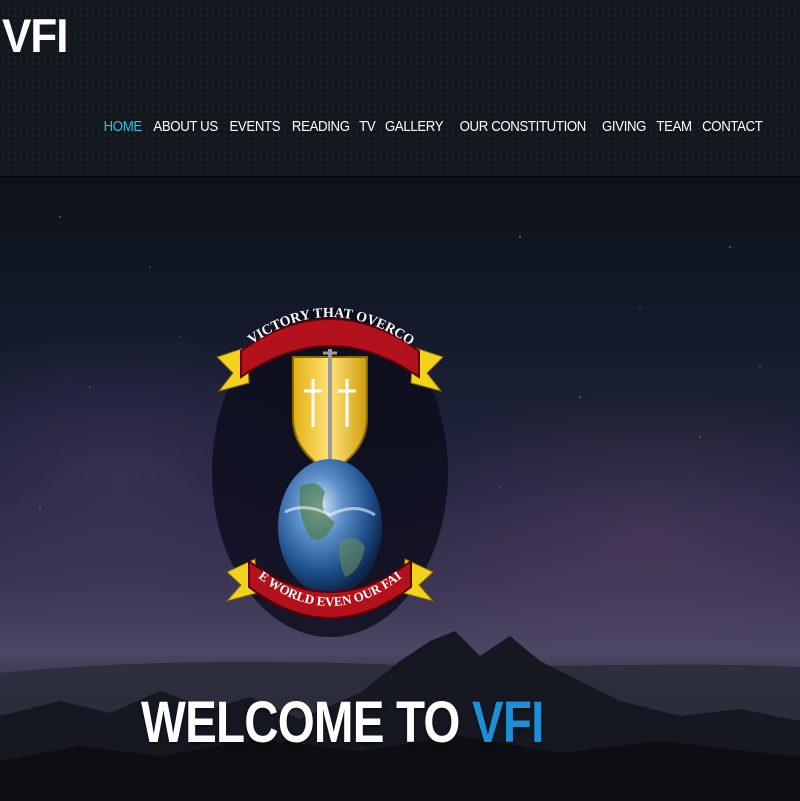 This screenshot has width=800, height=801. Describe the element at coordinates (255, 126) in the screenshot. I see `nav-item-events: EVENTS` at that location.